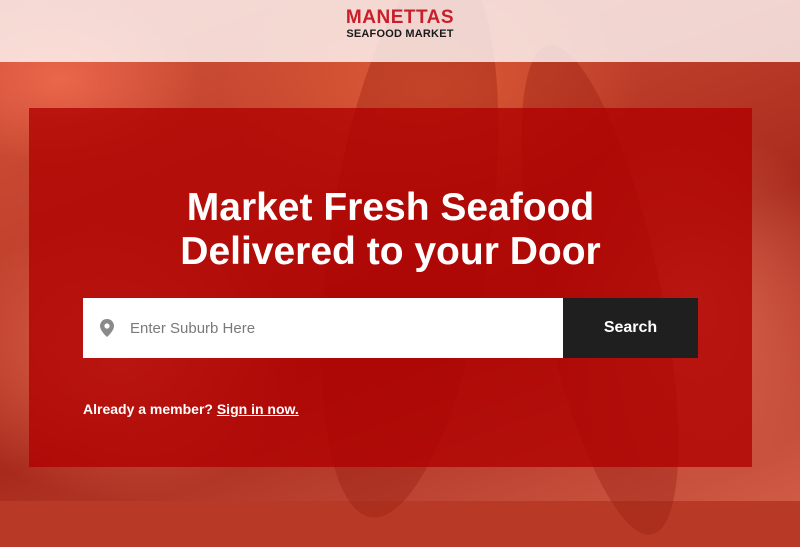  What do you see at coordinates (630, 328) in the screenshot?
I see `search-button: Search` at bounding box center [630, 328].